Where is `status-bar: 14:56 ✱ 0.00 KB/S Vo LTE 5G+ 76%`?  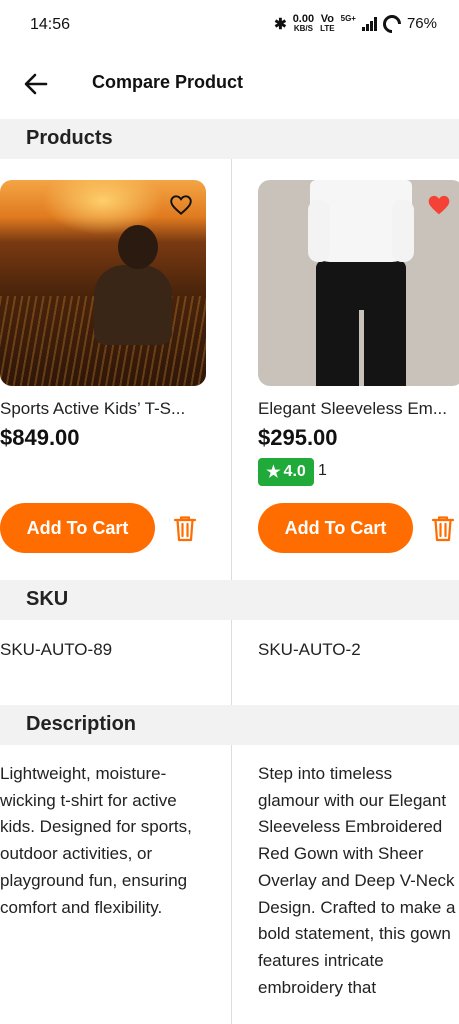
status-bar: 14:56 ✱ 0.00 KB/S Vo LTE 5G+ 76% is located at coordinates (229, 26).